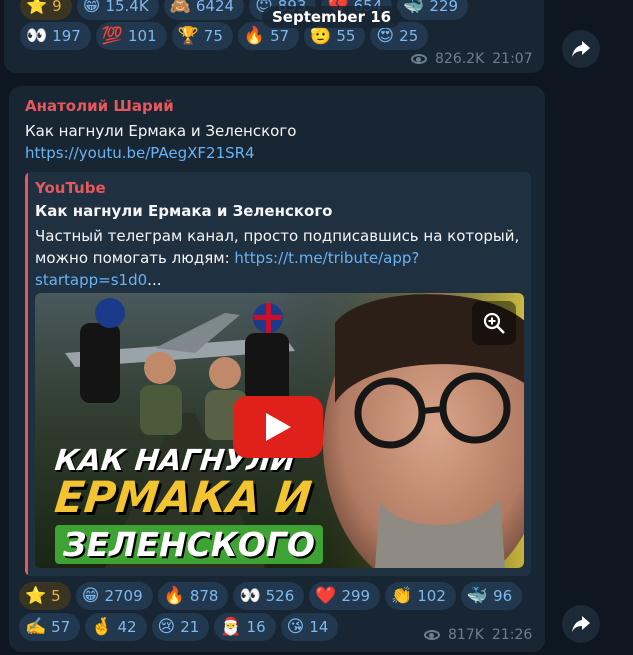 This screenshot has height=655, width=633. I want to click on reaction-emoji-icon: 💯, so click(112, 35).